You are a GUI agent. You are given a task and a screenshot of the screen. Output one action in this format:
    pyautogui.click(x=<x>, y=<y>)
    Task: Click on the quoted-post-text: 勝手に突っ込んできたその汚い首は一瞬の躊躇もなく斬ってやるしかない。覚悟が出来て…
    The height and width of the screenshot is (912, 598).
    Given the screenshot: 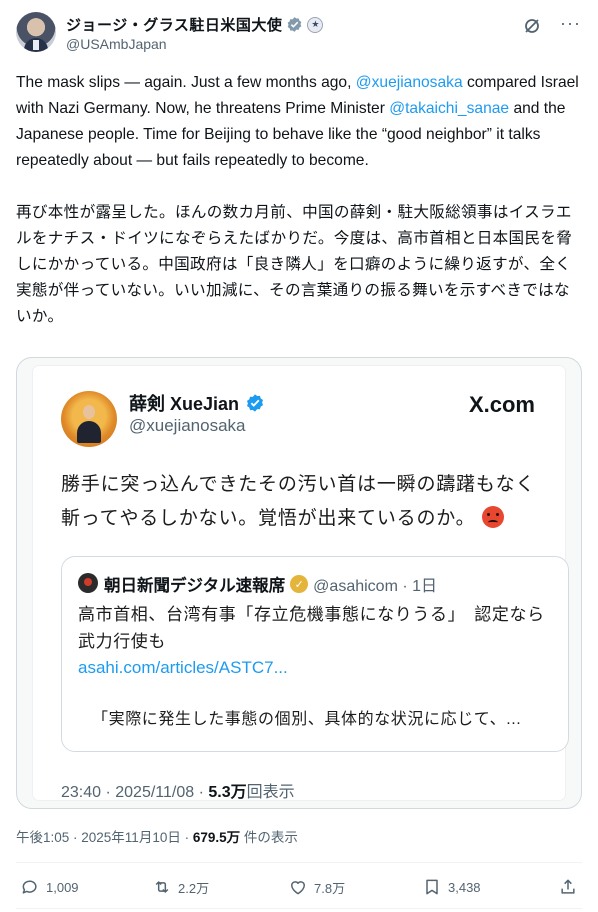 What is the action you would take?
    pyautogui.click(x=306, y=502)
    